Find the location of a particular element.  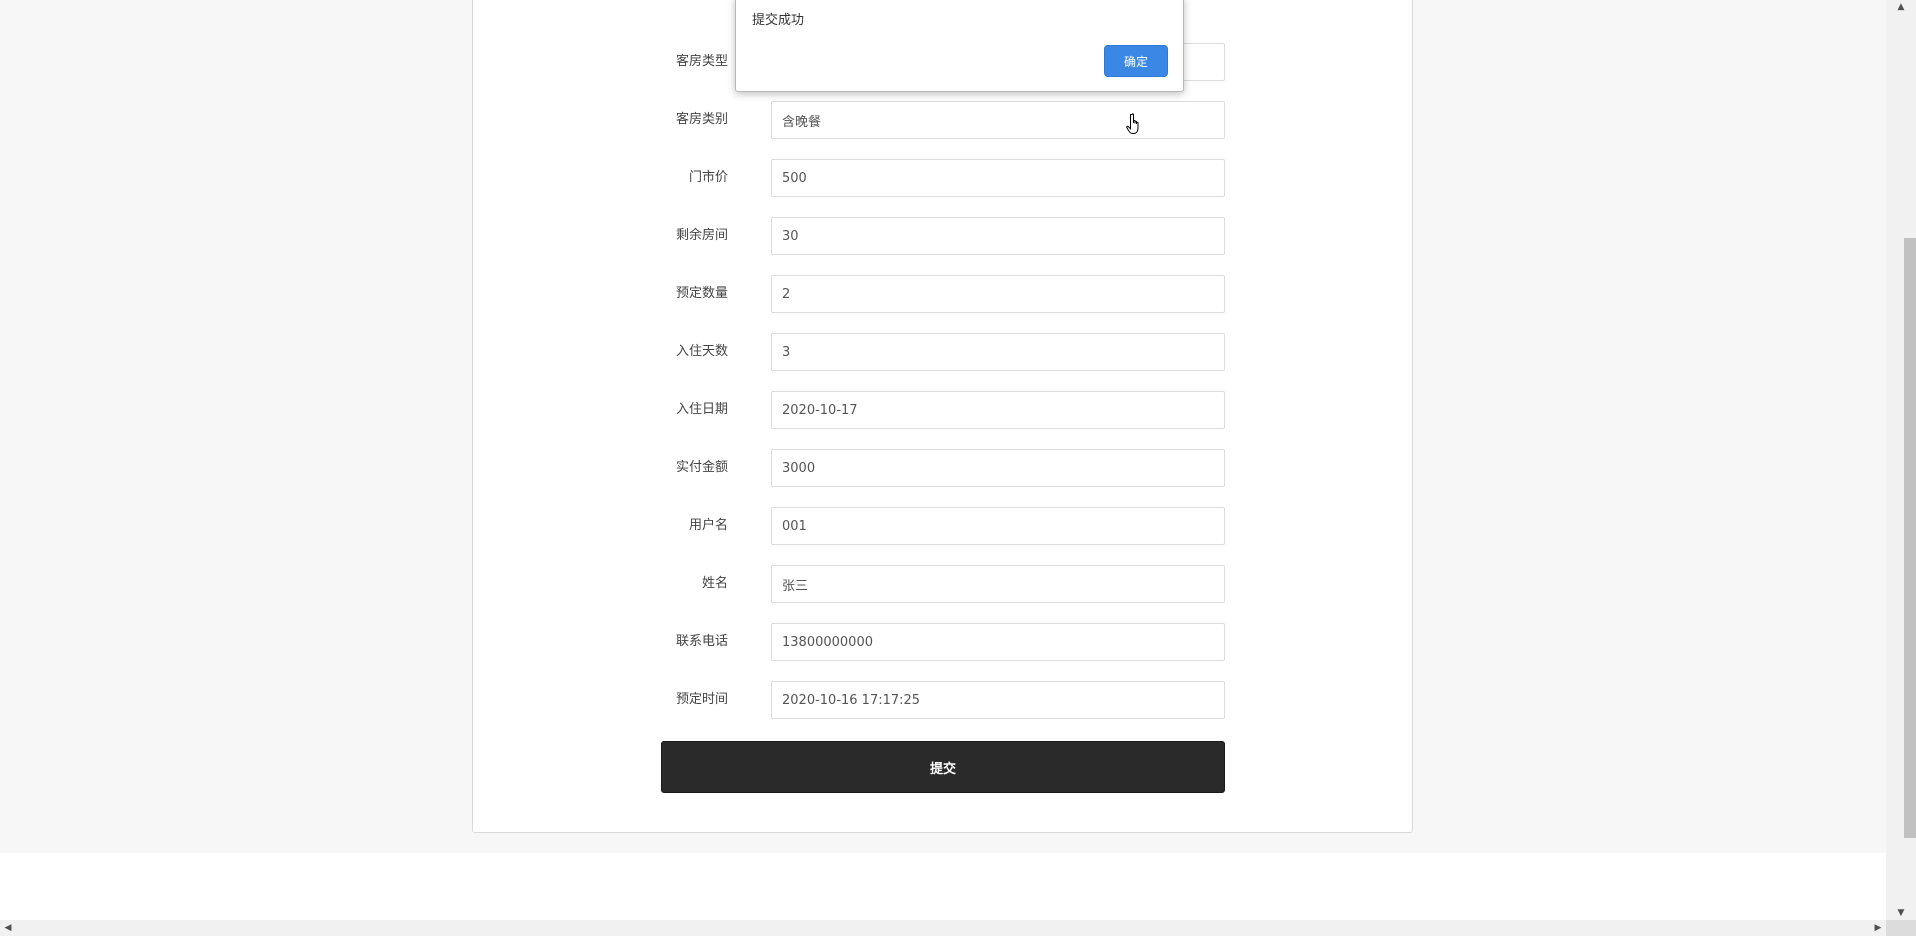

form-row: 入住日期 is located at coordinates (943, 410).